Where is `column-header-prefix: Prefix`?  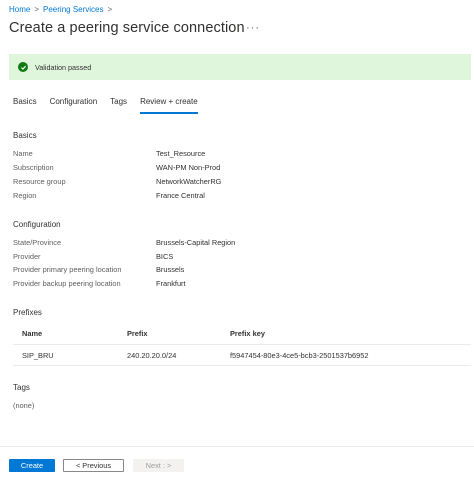
column-header-prefix: Prefix is located at coordinates (137, 333).